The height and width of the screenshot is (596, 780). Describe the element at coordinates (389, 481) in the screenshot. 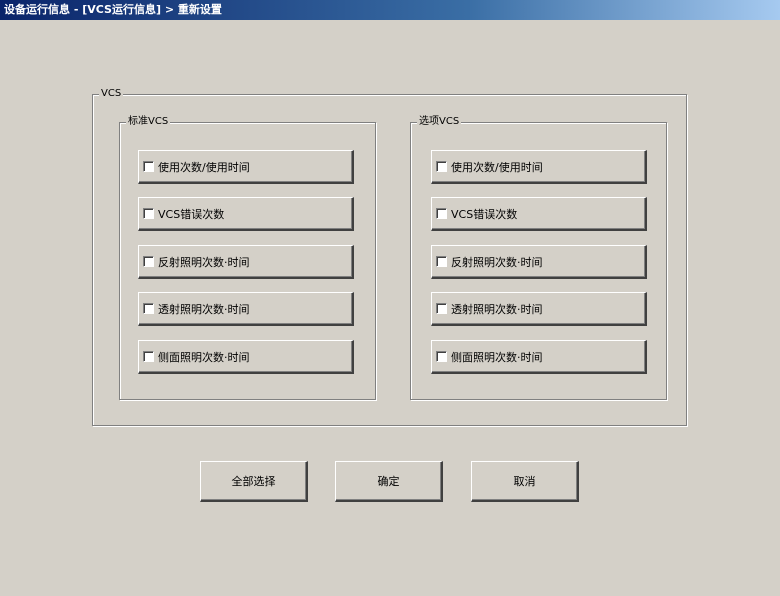

I see `ok-button: 确定` at that location.